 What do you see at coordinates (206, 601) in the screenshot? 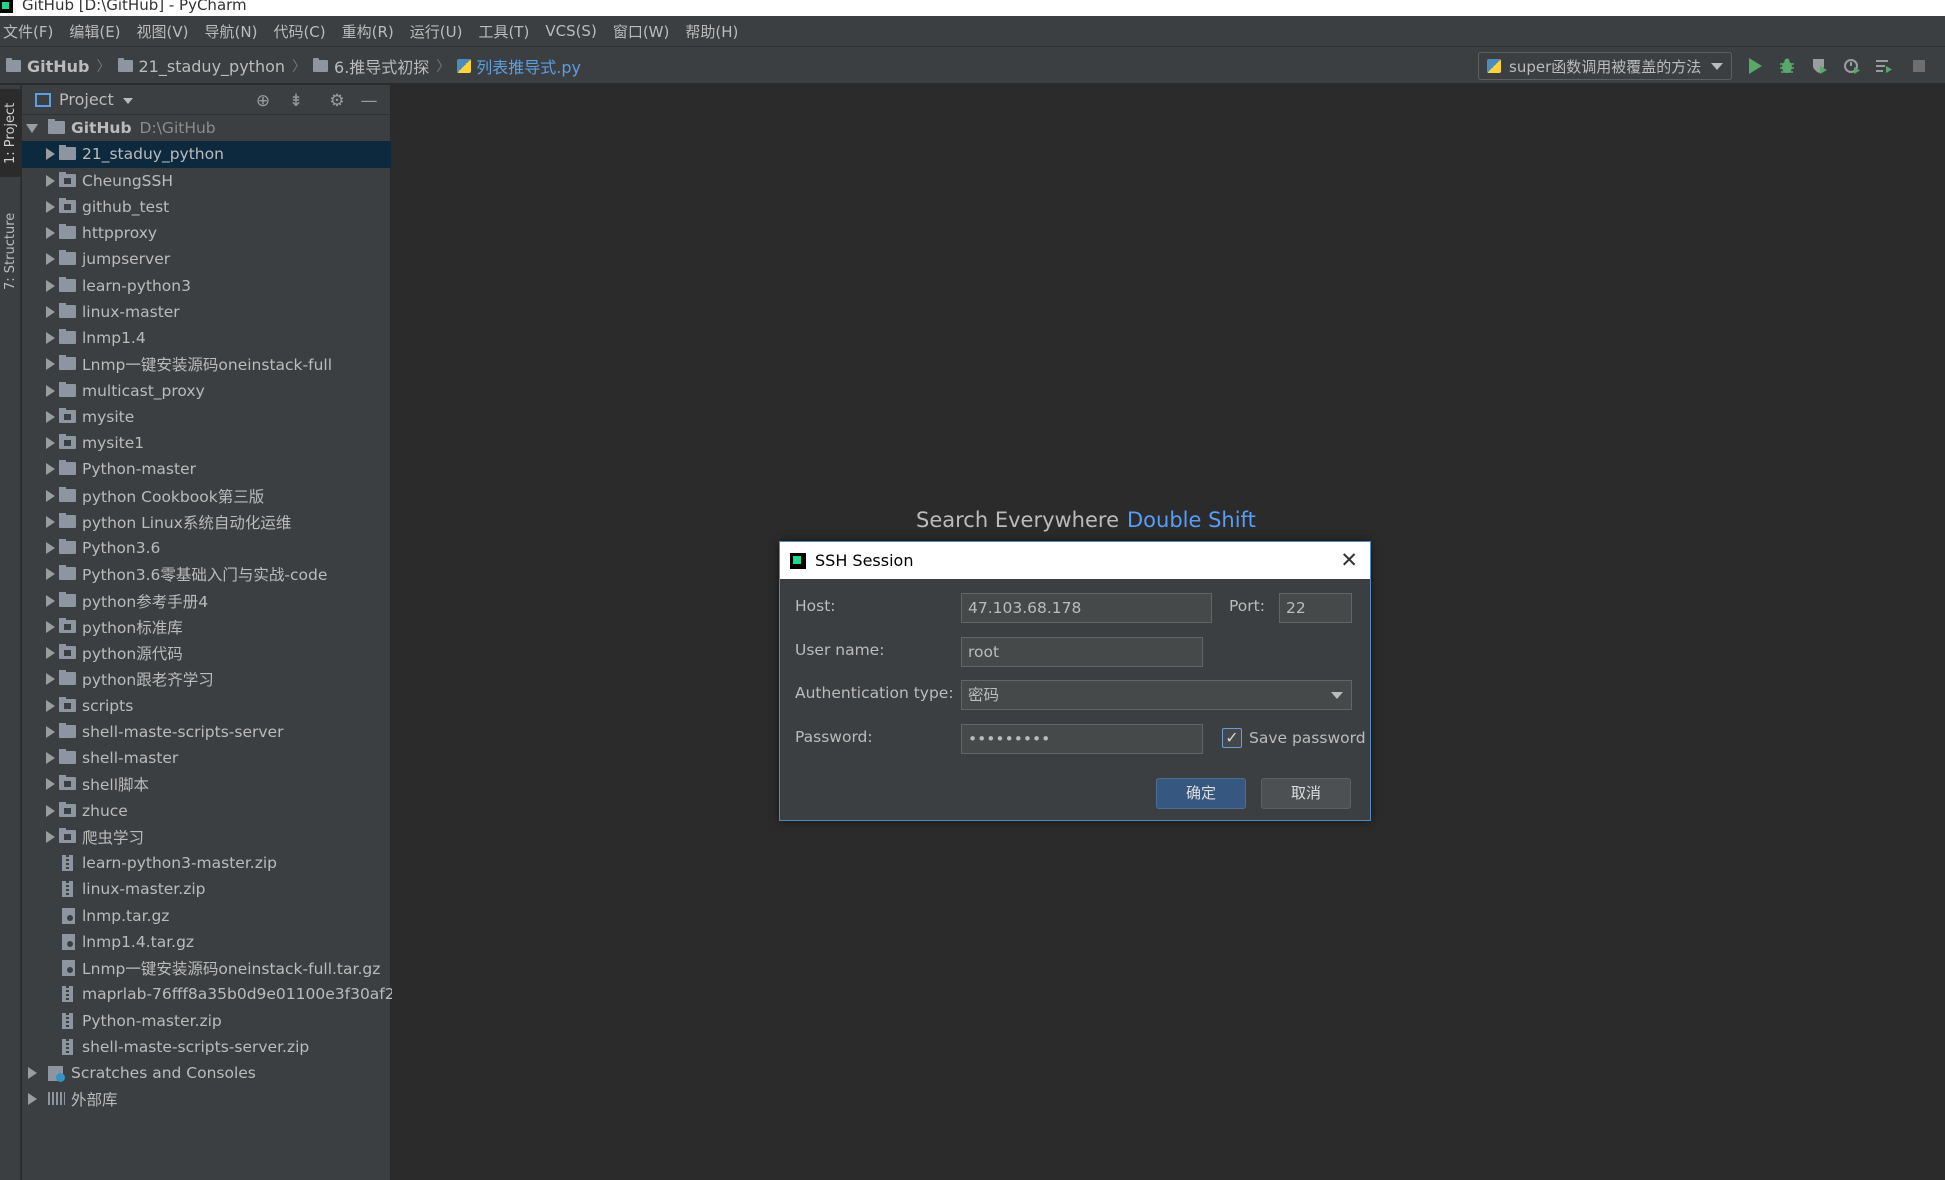
I see `tree-item: python参考手册4` at bounding box center [206, 601].